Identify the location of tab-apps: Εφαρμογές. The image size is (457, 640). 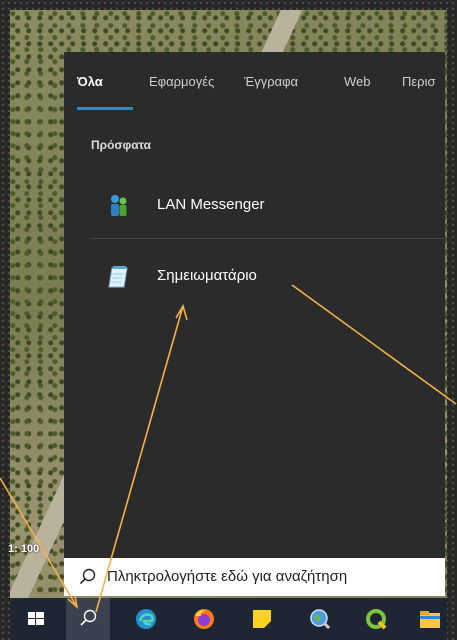
(181, 81).